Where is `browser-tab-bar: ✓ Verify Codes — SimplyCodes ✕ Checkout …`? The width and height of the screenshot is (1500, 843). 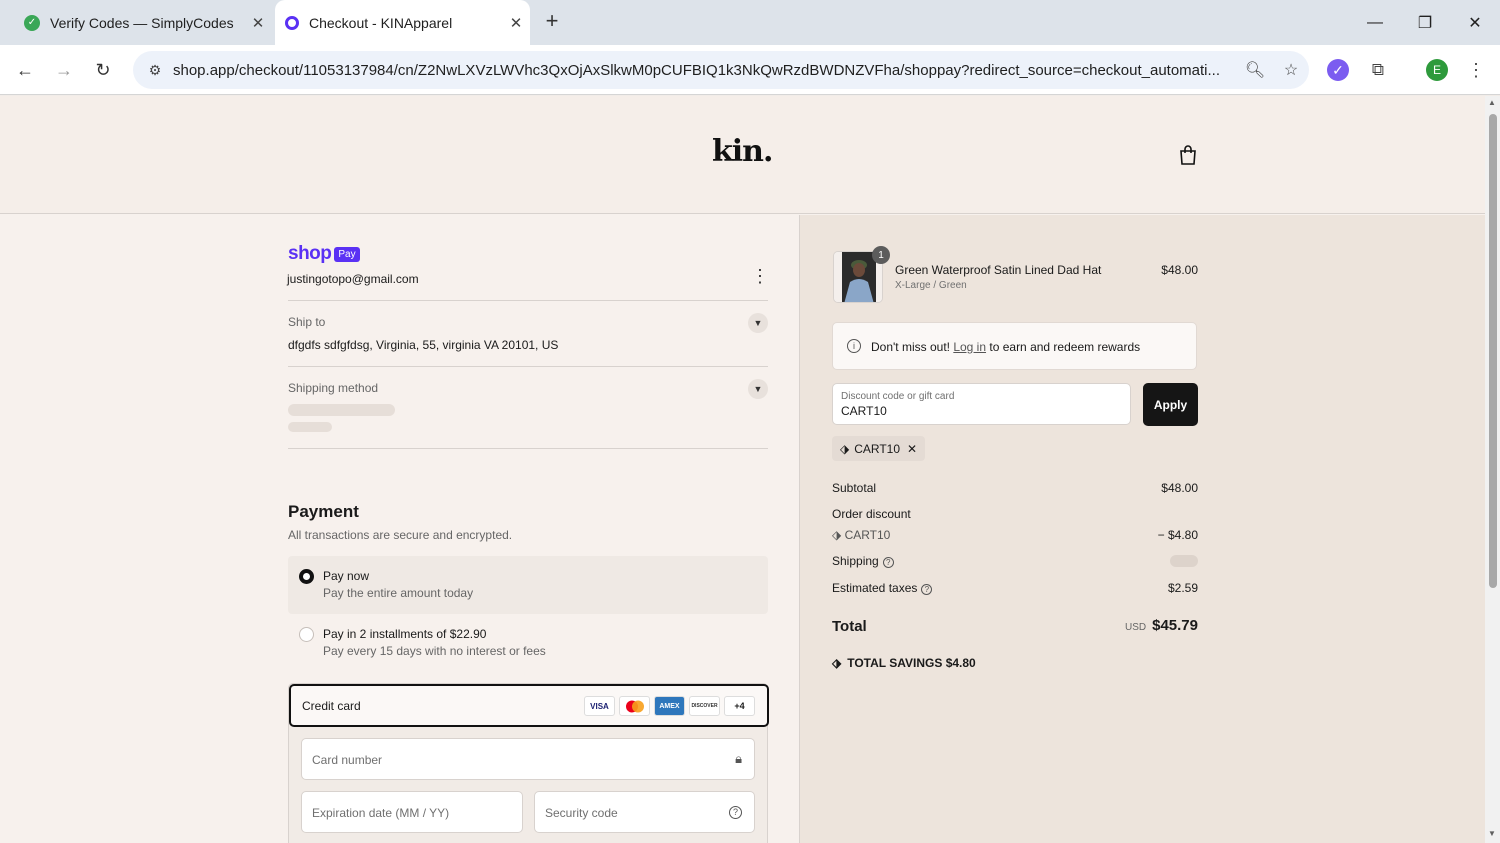 browser-tab-bar: ✓ Verify Codes — SimplyCodes ✕ Checkout … is located at coordinates (750, 22).